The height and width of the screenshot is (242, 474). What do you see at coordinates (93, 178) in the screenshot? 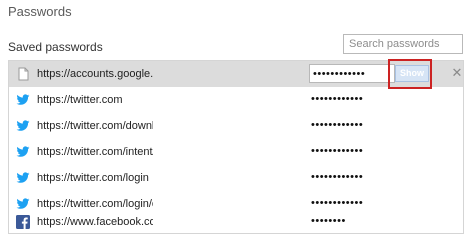
I see `site-url: https://twitter.com/login` at bounding box center [93, 178].